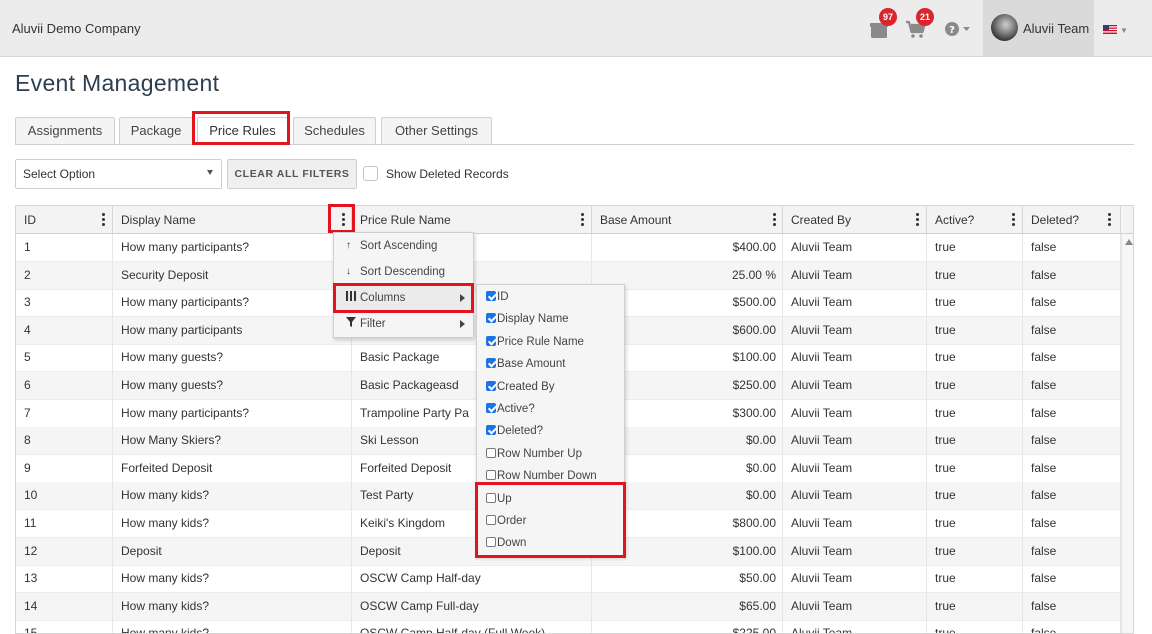  What do you see at coordinates (540, 341) in the screenshot?
I see `column-toggle-label: Price Rule Name` at bounding box center [540, 341].